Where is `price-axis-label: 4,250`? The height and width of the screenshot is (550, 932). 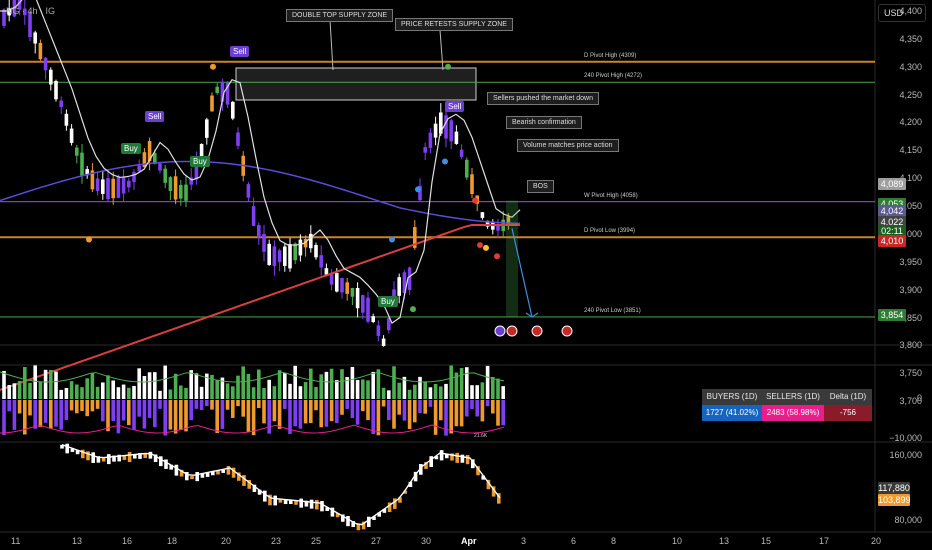 price-axis-label: 4,250 is located at coordinates (910, 94).